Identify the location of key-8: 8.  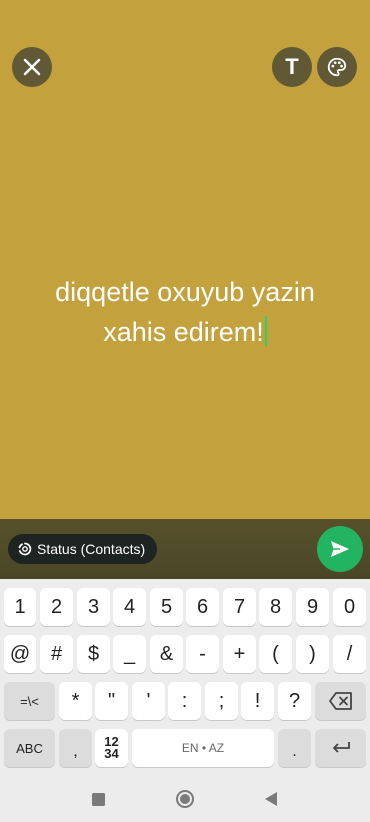
(275, 607).